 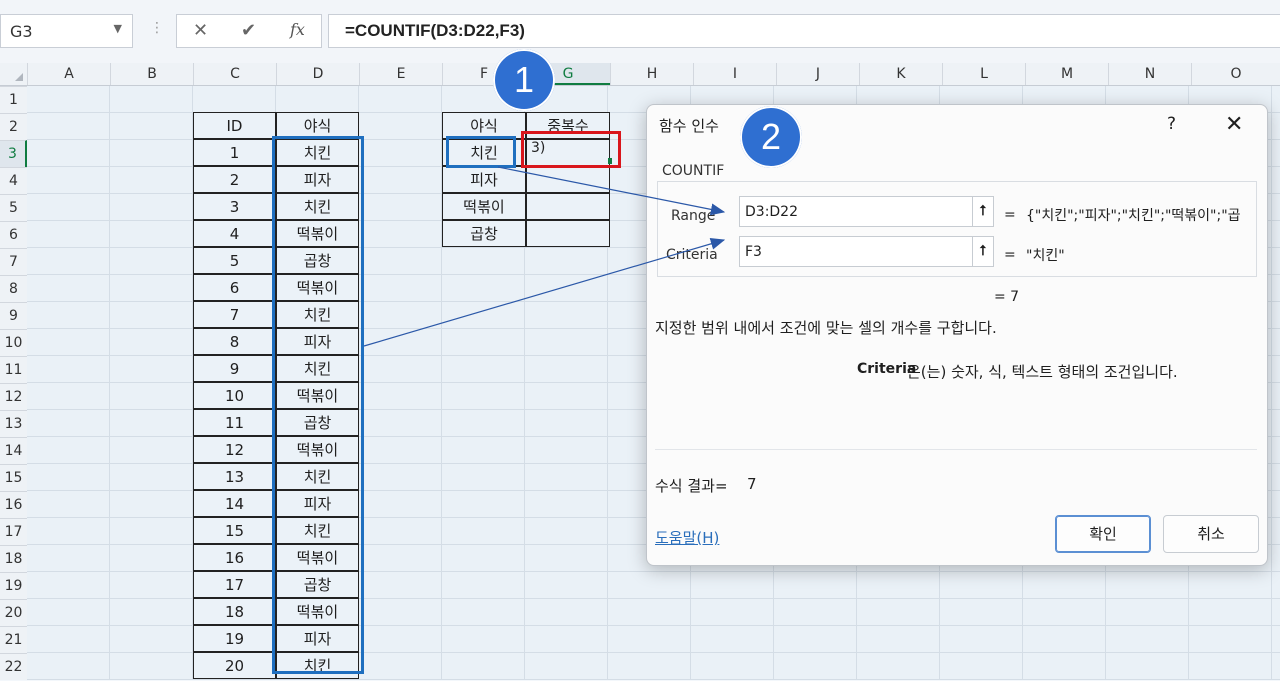 What do you see at coordinates (611, 189) in the screenshot?
I see `arrow-criteria-to-range` at bounding box center [611, 189].